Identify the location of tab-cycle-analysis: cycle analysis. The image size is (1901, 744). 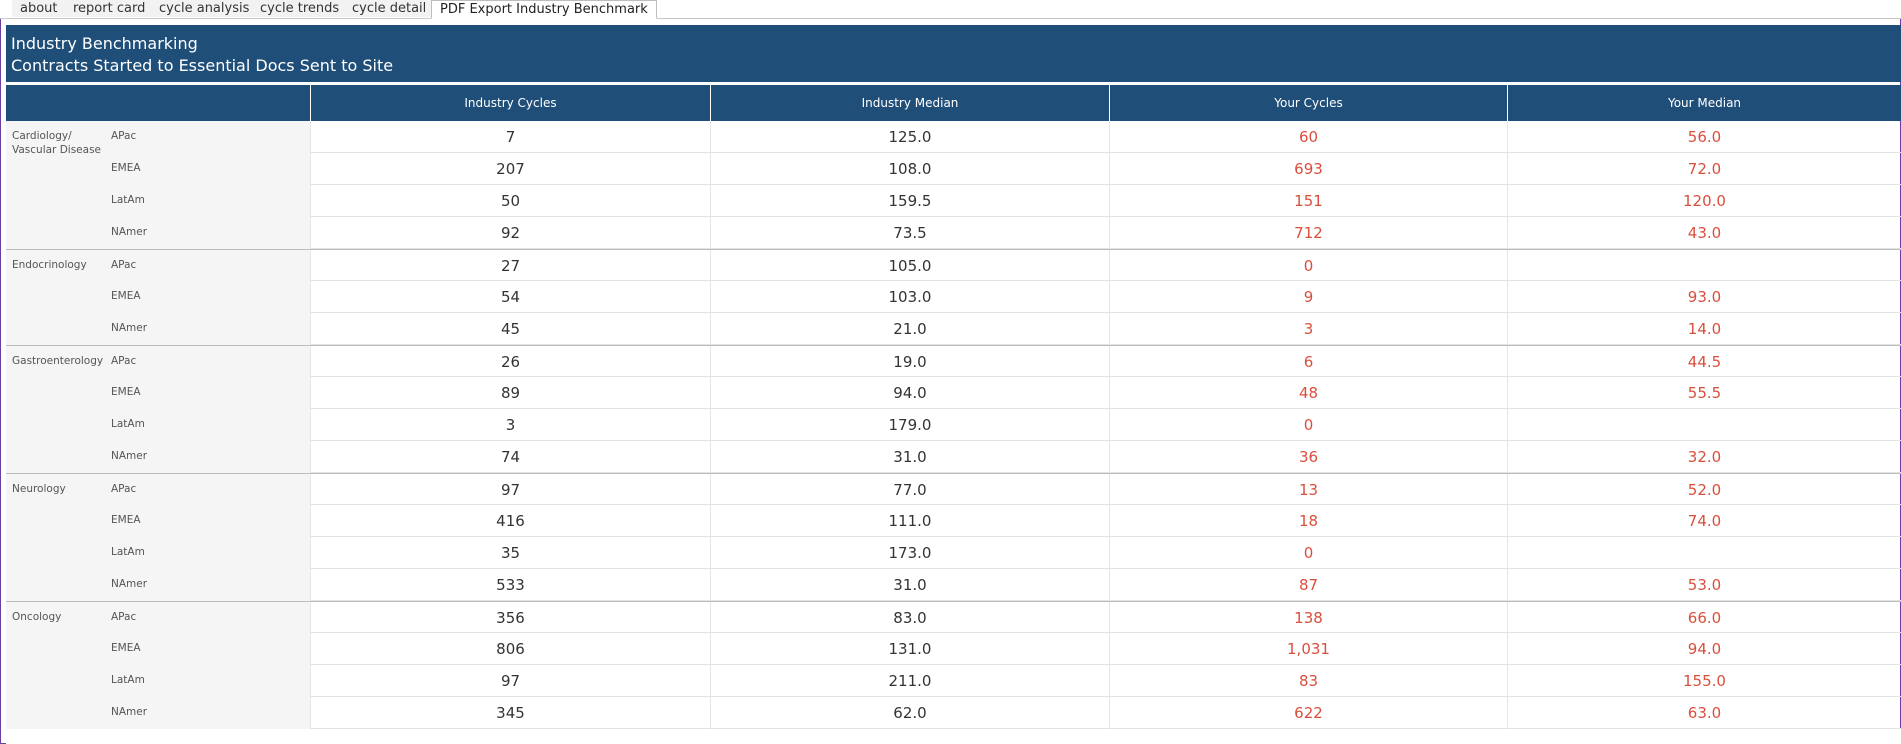
(205, 8).